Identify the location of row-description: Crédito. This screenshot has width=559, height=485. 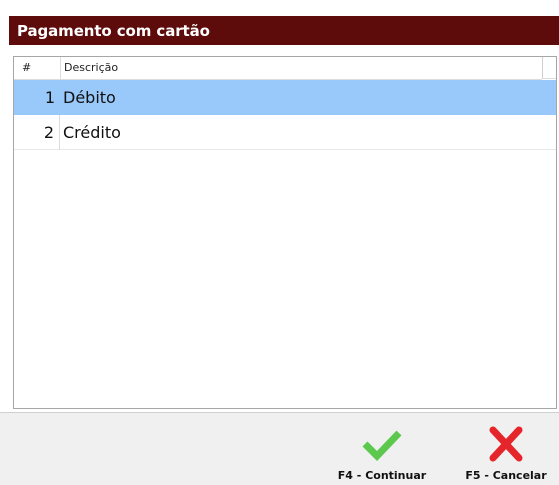
(92, 132).